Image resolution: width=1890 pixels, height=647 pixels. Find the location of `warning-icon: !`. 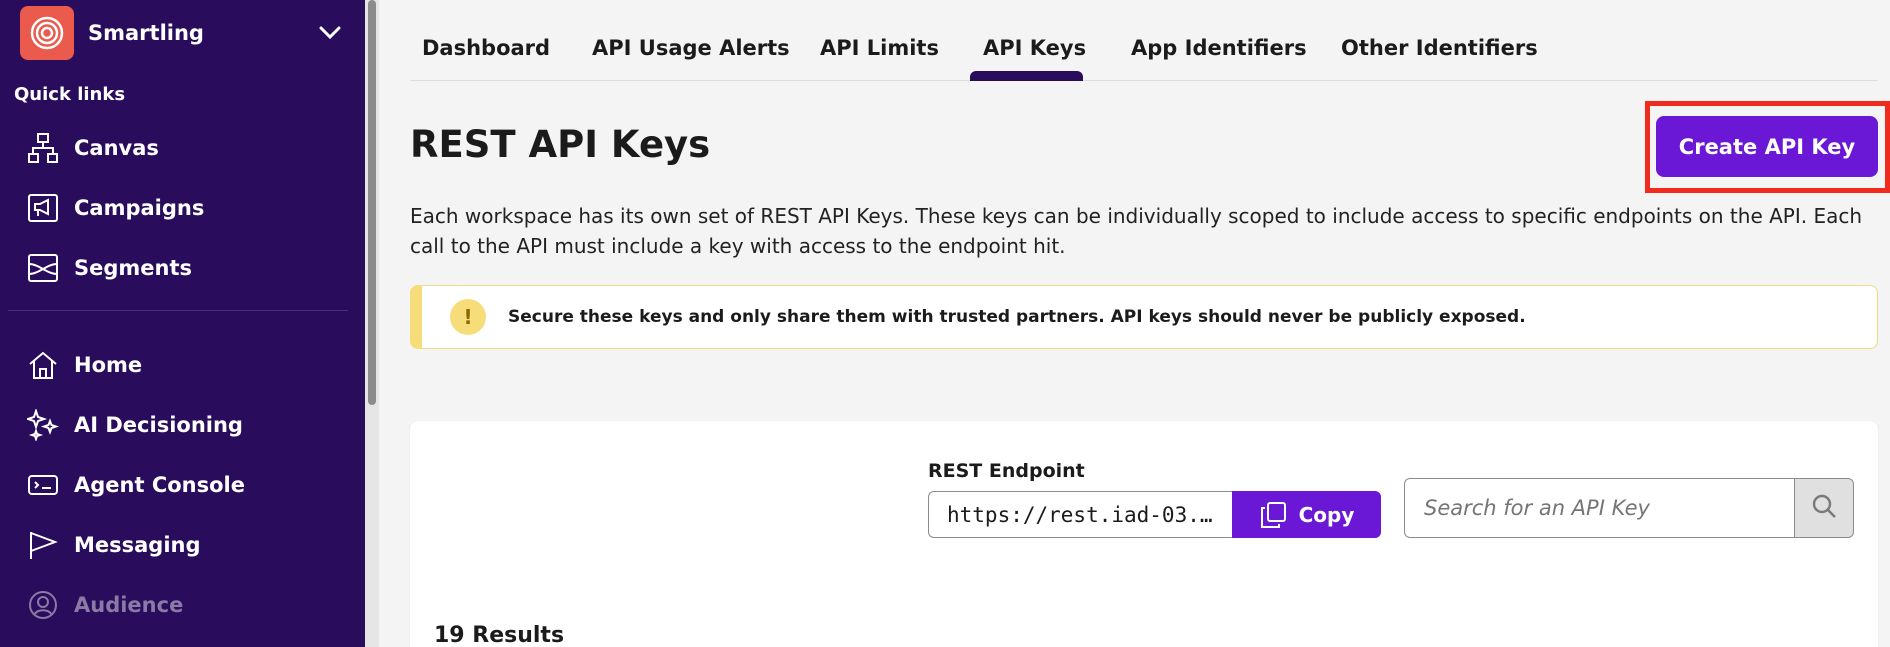

warning-icon: ! is located at coordinates (468, 317).